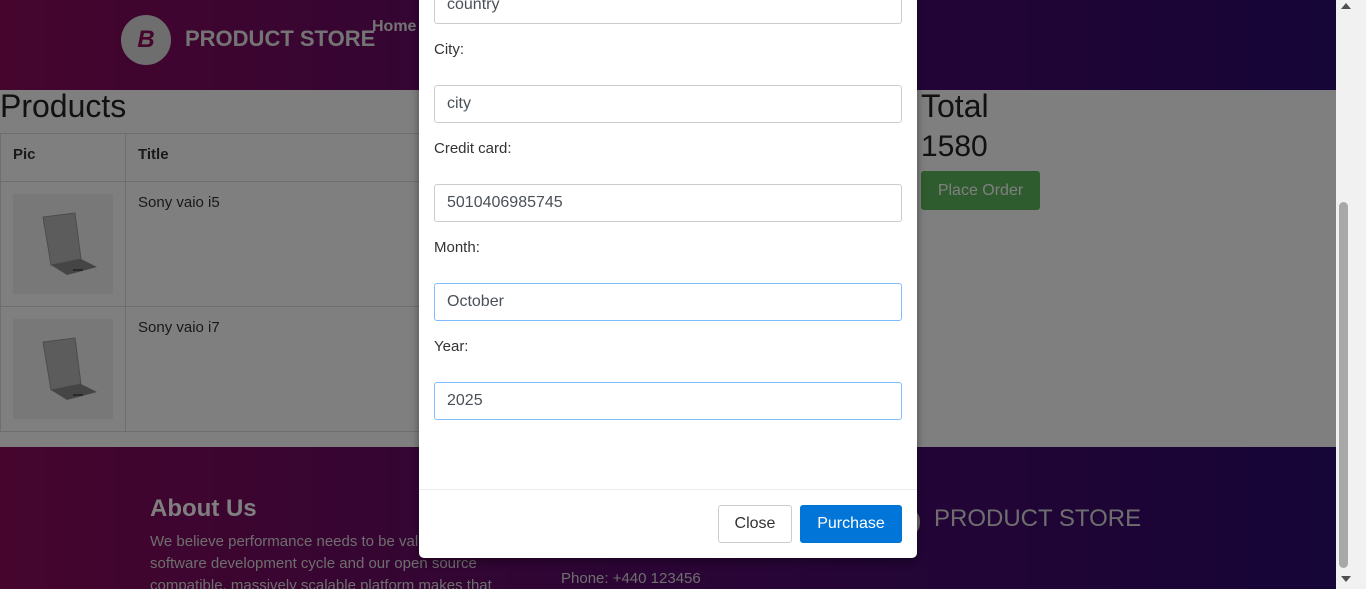 Image resolution: width=1366 pixels, height=589 pixels. Describe the element at coordinates (473, 148) in the screenshot. I see `credit-card-label: Credit card:` at that location.